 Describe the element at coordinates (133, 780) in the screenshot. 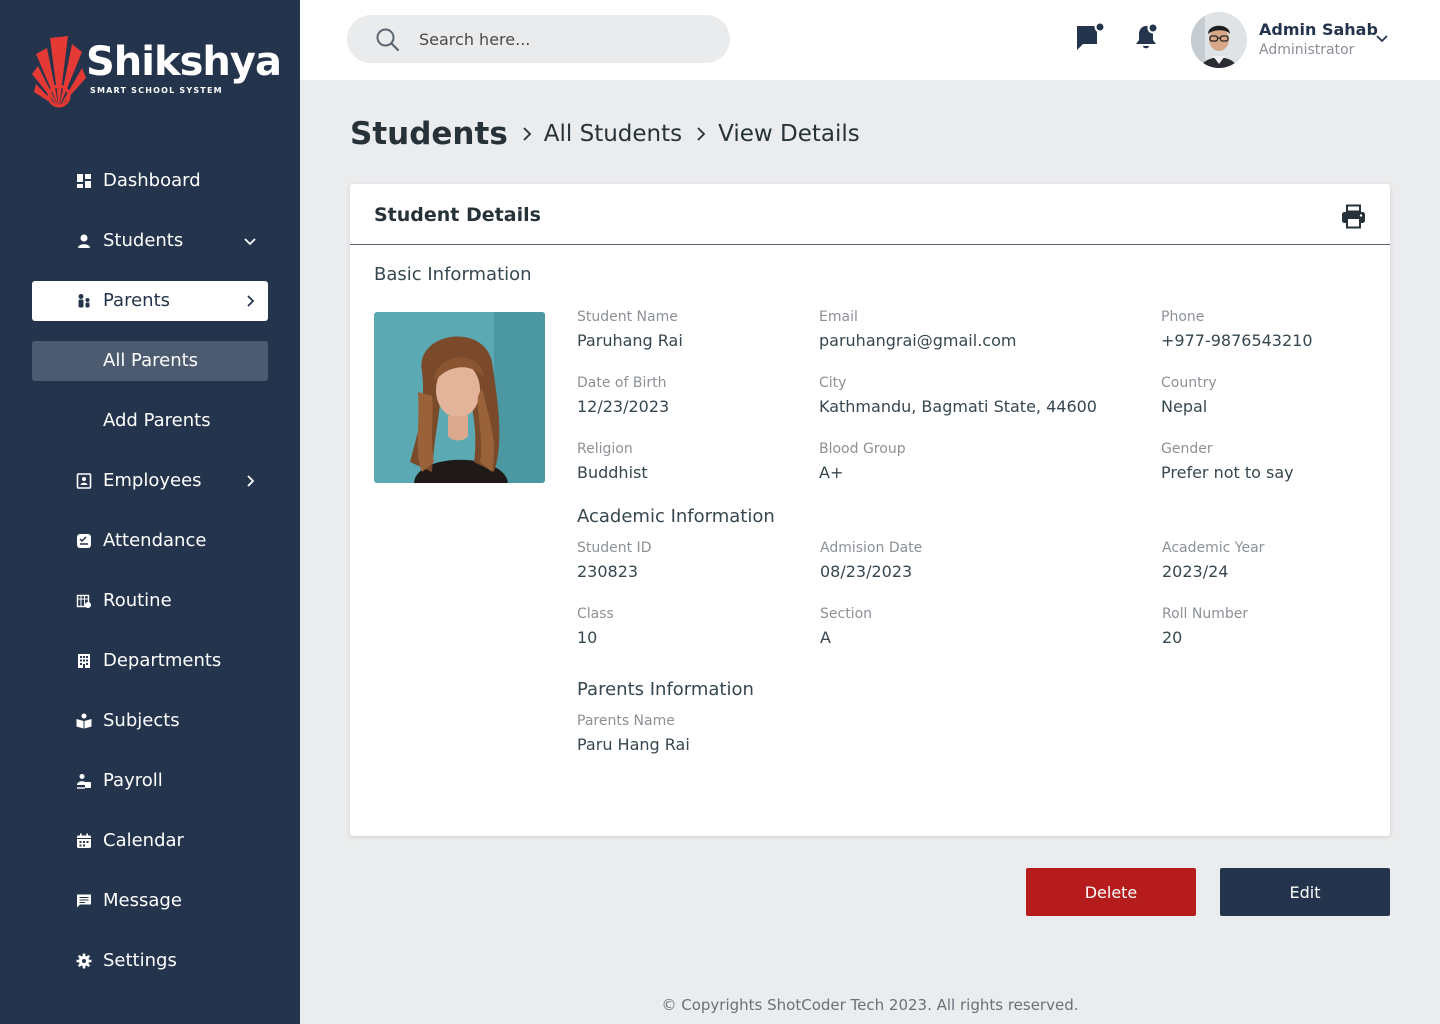

I see `sidebar-item-label: Payroll` at that location.